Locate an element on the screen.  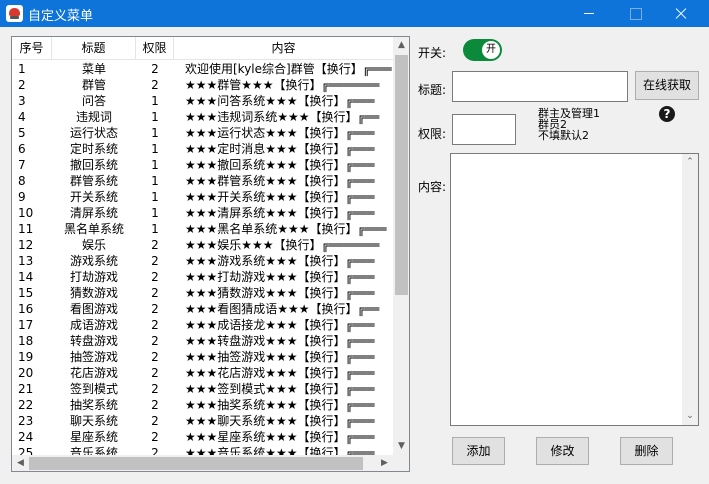
chevron-down-icon: ⌄ is located at coordinates (690, 416).